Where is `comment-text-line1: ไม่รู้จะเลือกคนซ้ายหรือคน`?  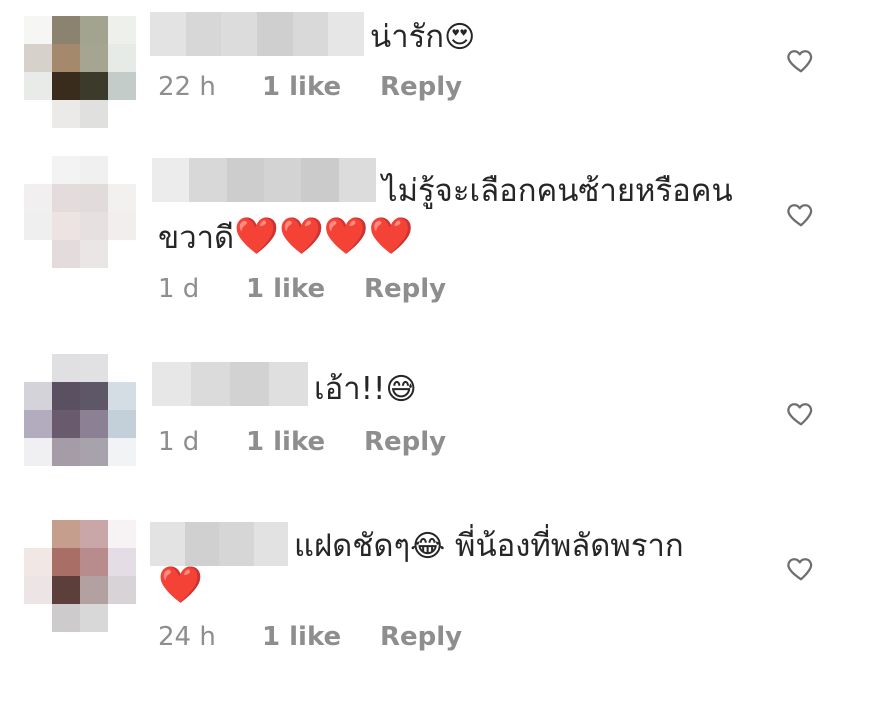 comment-text-line1: ไม่รู้จะเลือกคนซ้ายหรือคน is located at coordinates (557, 191).